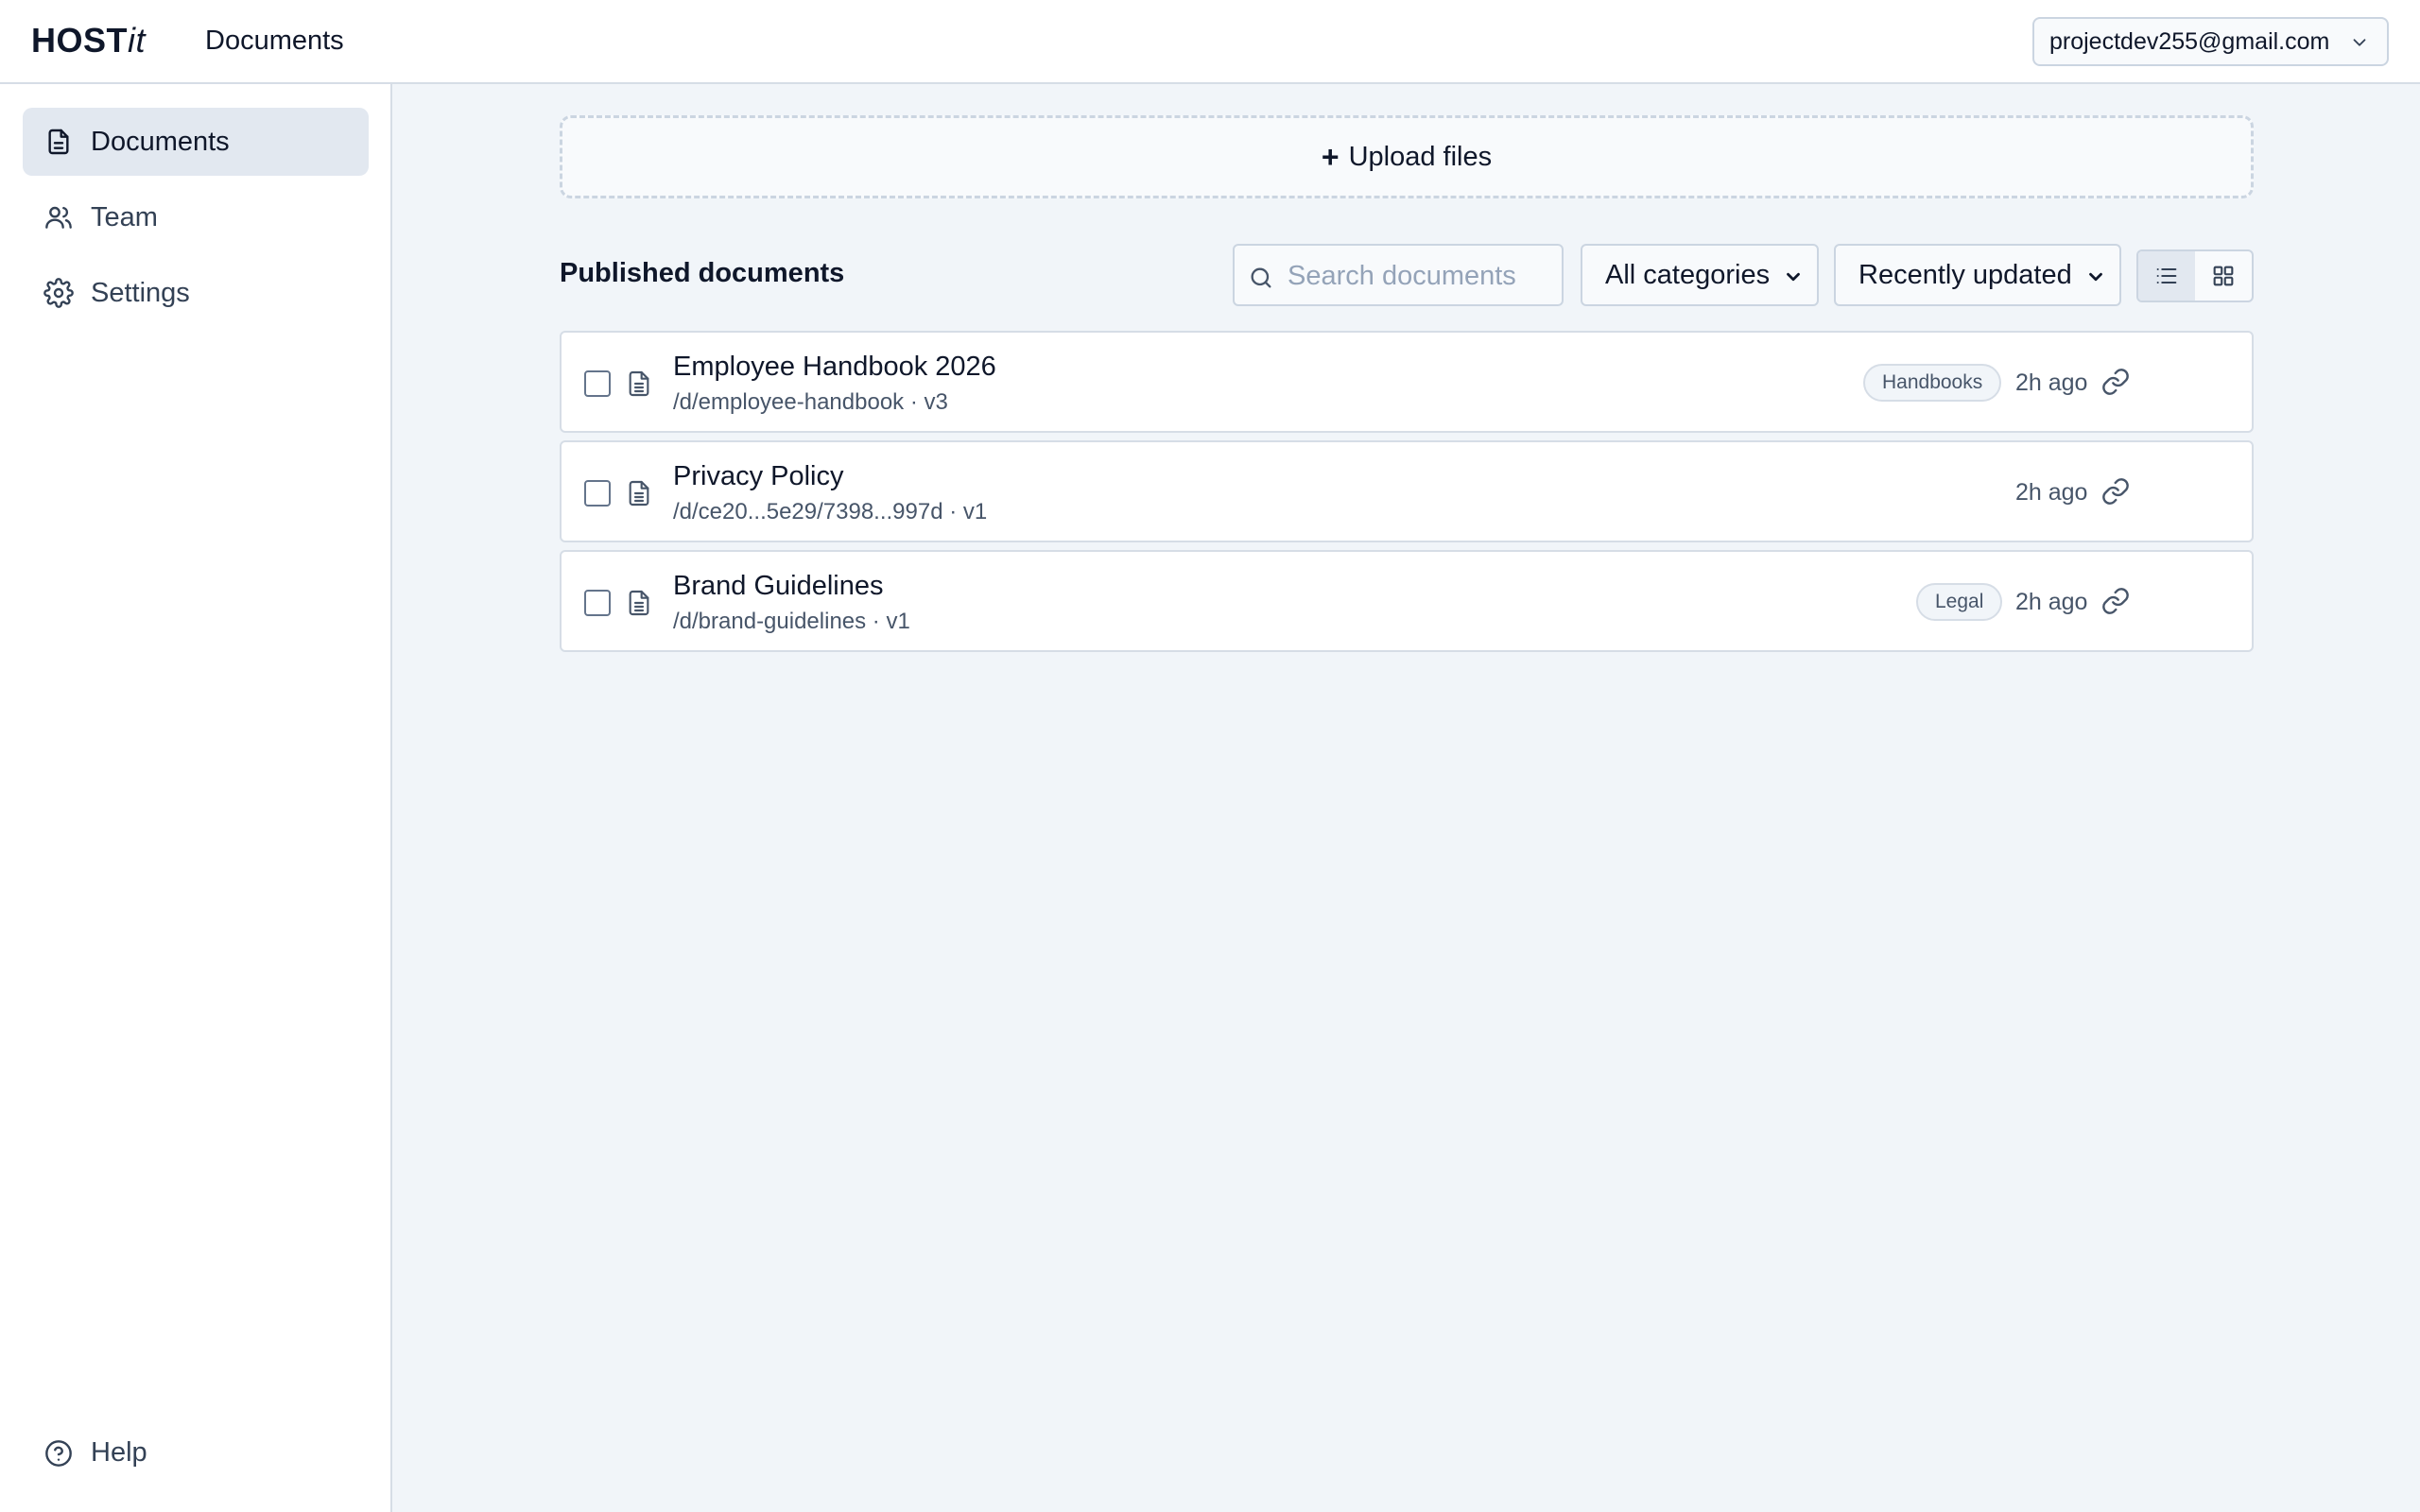 This screenshot has width=2420, height=1512. Describe the element at coordinates (1420, 276) in the screenshot. I see `search-input` at that location.